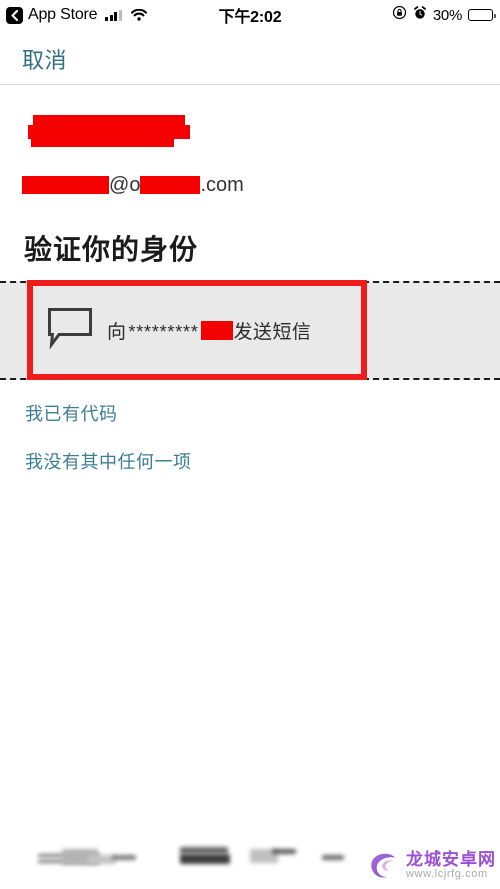 Image resolution: width=500 pixels, height=889 pixels. Describe the element at coordinates (447, 874) in the screenshot. I see `watermark-url: www.lcjrfg.com` at that location.